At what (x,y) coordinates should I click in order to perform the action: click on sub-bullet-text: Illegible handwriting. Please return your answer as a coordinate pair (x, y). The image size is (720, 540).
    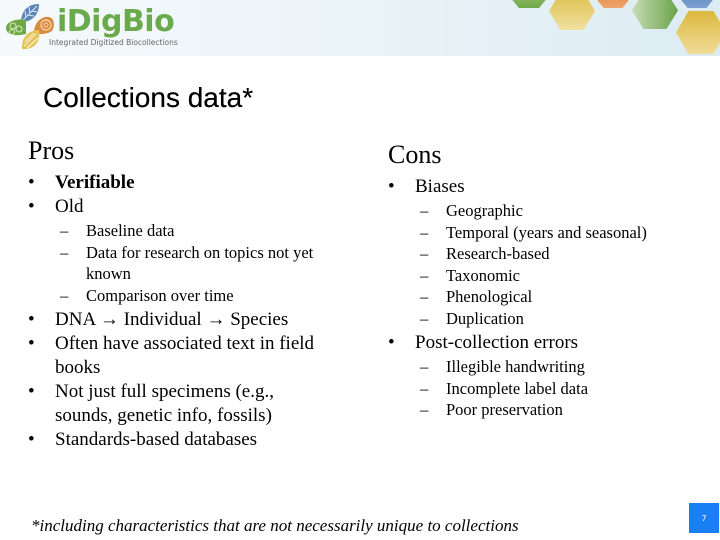
    Looking at the image, I should click on (515, 366).